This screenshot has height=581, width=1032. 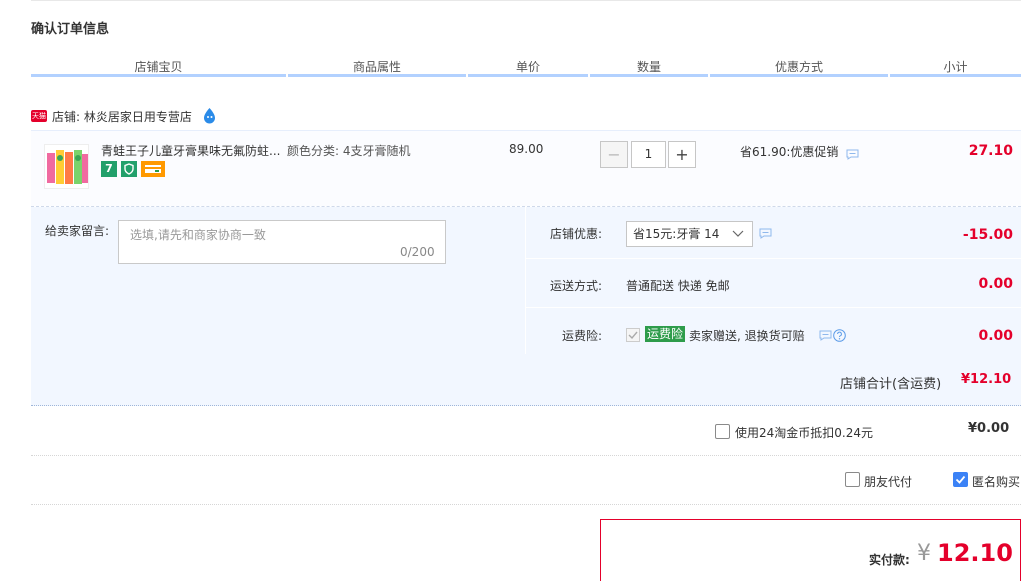 What do you see at coordinates (122, 116) in the screenshot?
I see `shop-name-link: 店铺: 林炎居家日用专营店` at bounding box center [122, 116].